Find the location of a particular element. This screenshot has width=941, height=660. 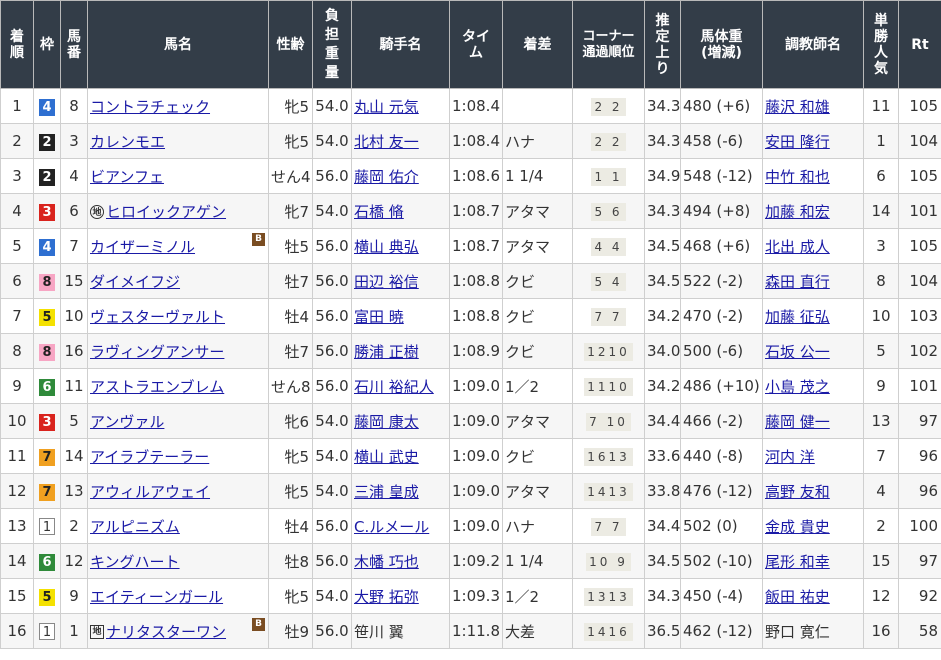

horse-name-link: エイティーンガール is located at coordinates (156, 597).